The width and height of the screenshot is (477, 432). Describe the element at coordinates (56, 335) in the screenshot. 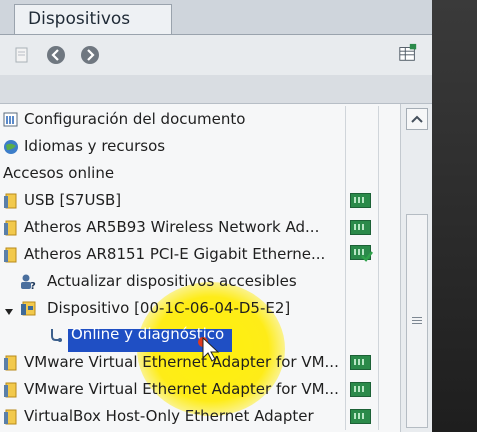

I see `diagnostics-icon` at that location.